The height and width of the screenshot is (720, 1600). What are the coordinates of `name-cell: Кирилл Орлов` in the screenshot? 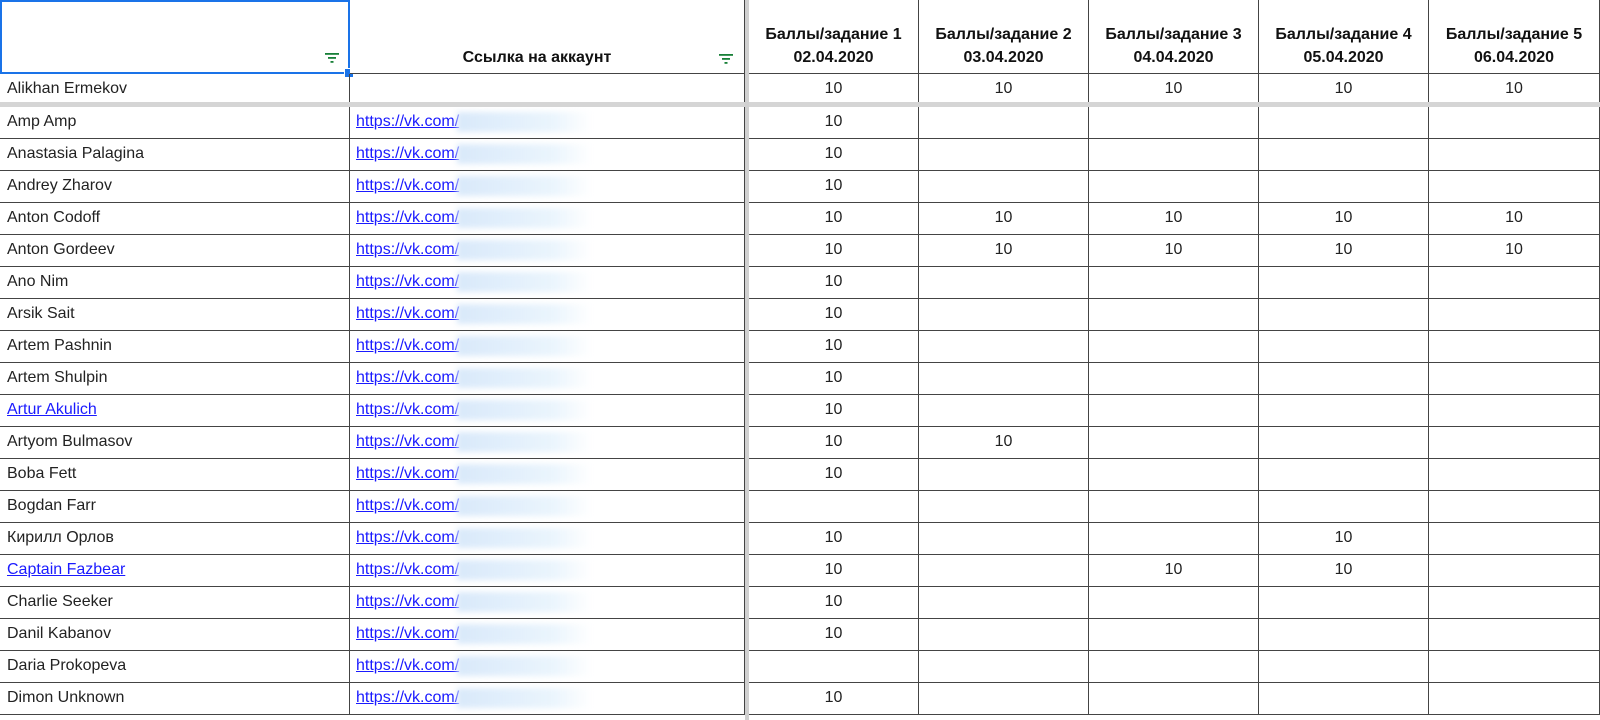 It's located at (175, 539).